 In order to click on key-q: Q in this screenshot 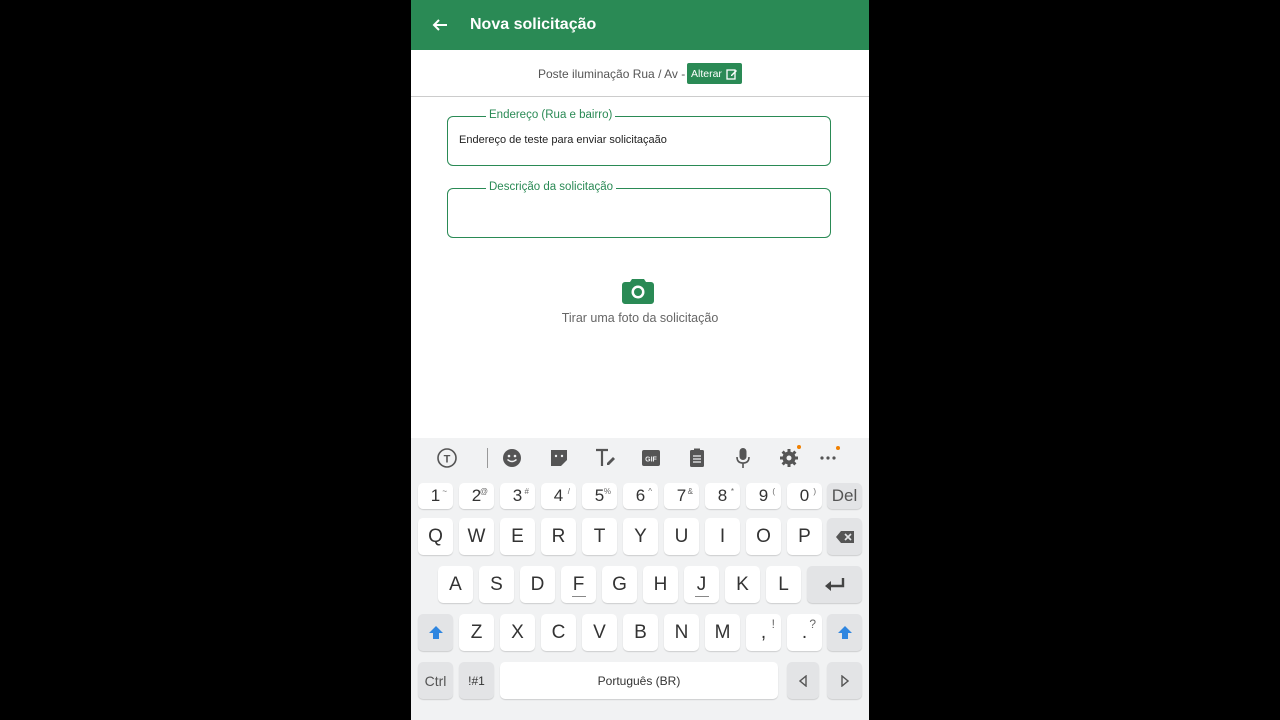, I will do `click(435, 536)`.